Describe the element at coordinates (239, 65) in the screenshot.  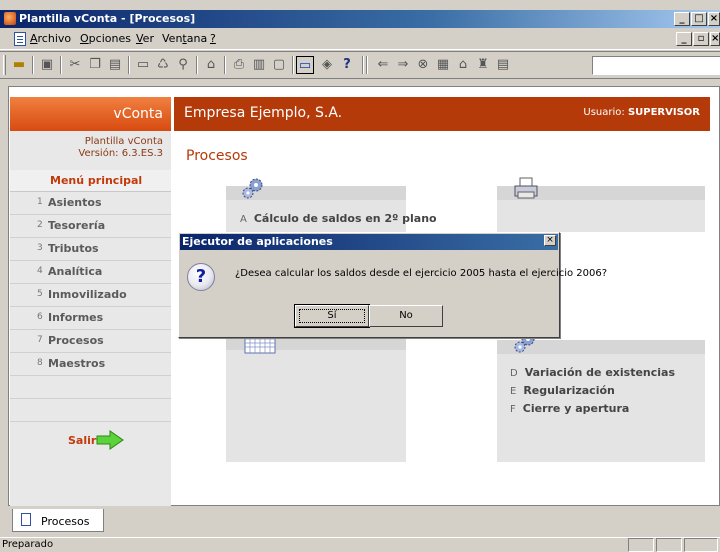
I see `print-icon: ⎙` at that location.